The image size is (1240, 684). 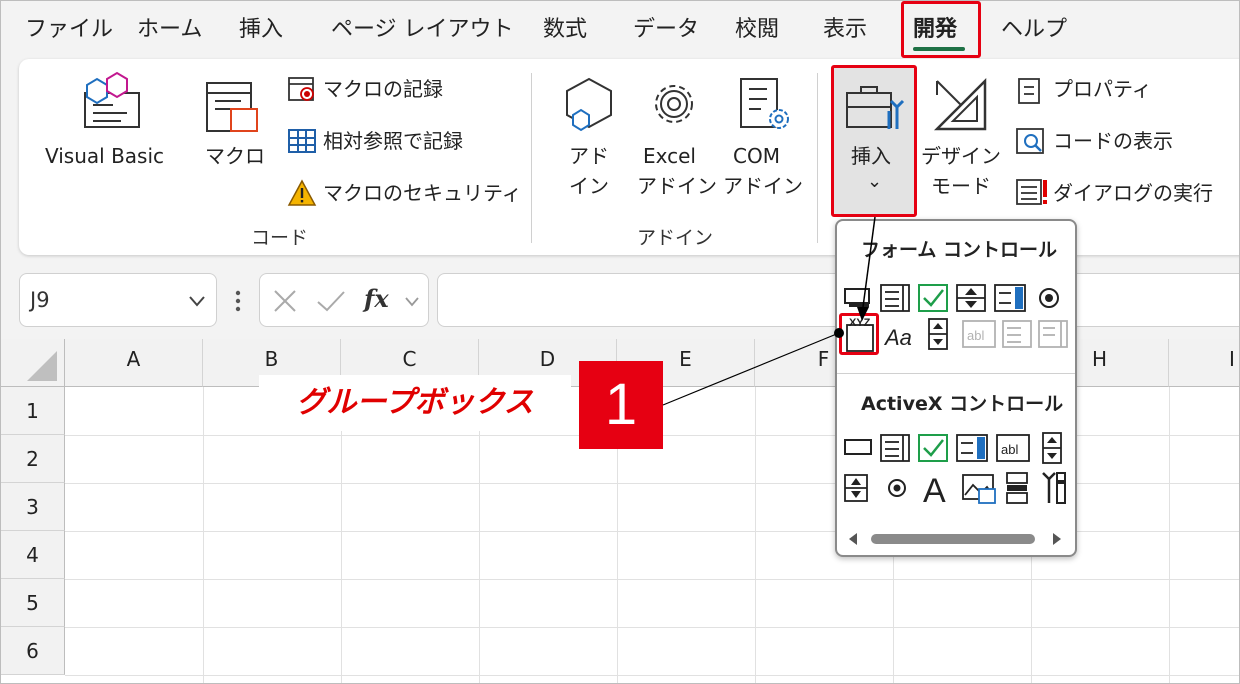 I want to click on annotation-connectors, so click(x=769, y=311).